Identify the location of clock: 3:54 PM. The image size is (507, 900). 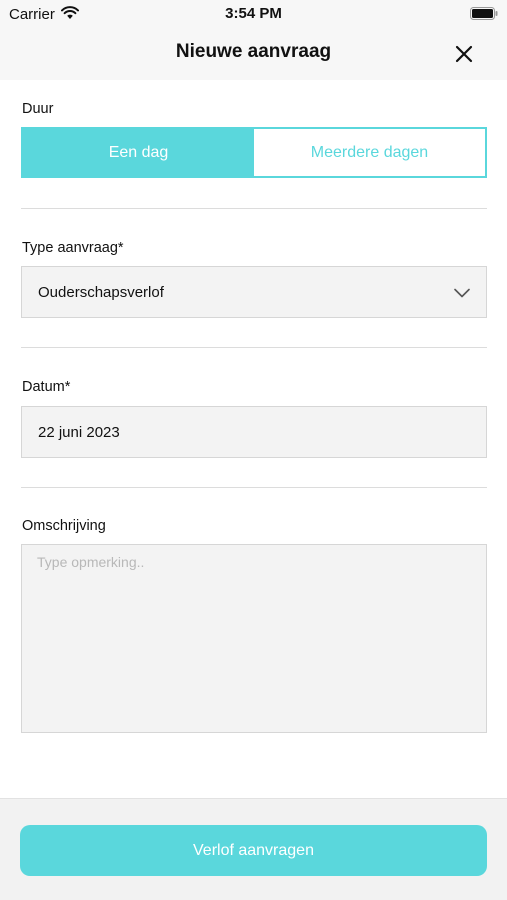
(253, 13).